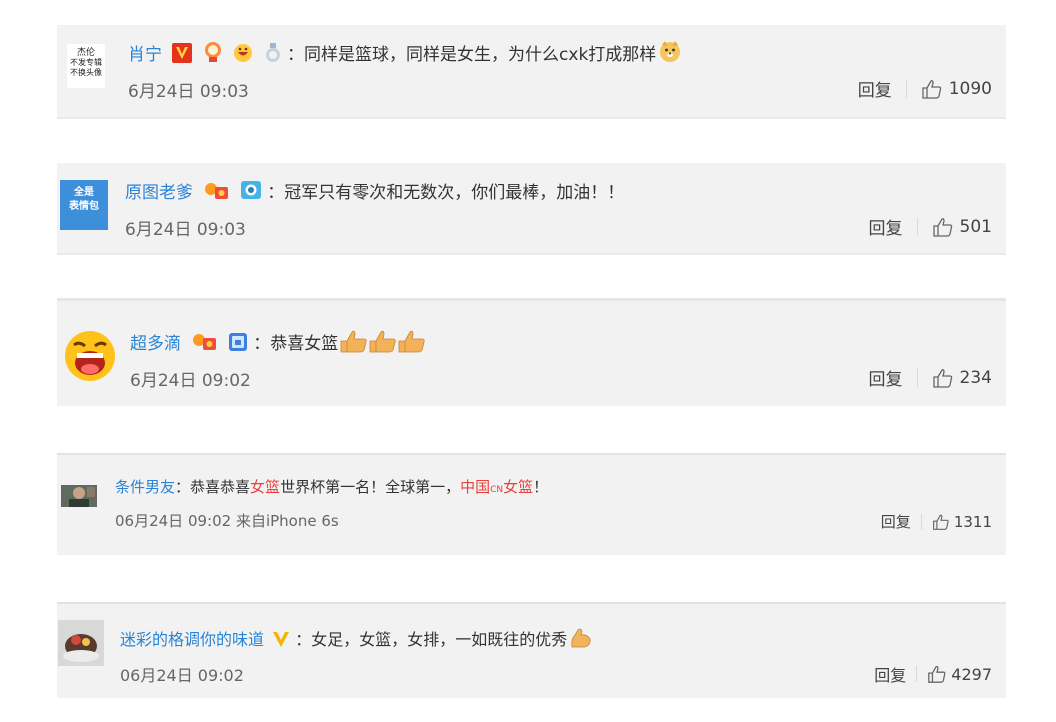  Describe the element at coordinates (480, 55) in the screenshot. I see `comment-text: 同样是篮球，同样是女生，为什么cxk打成那样` at that location.